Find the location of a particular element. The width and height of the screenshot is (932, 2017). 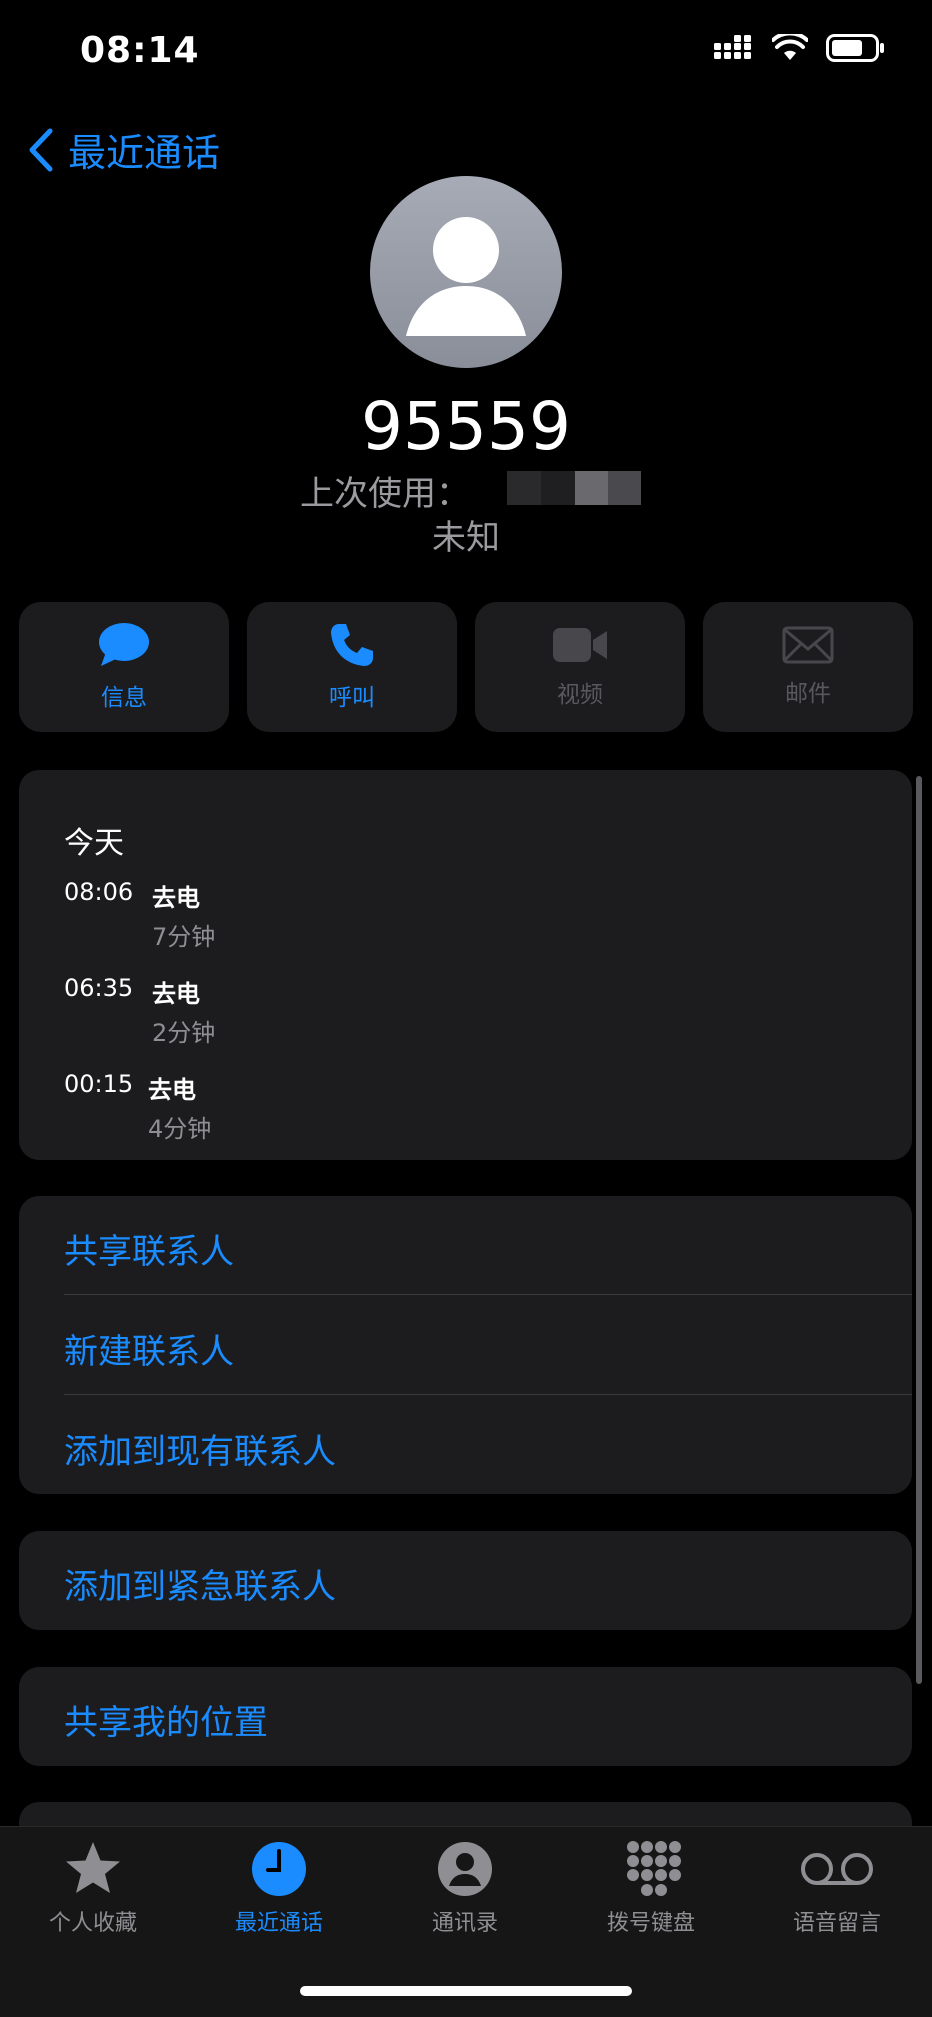

call-time: 00:15 is located at coordinates (99, 1084).